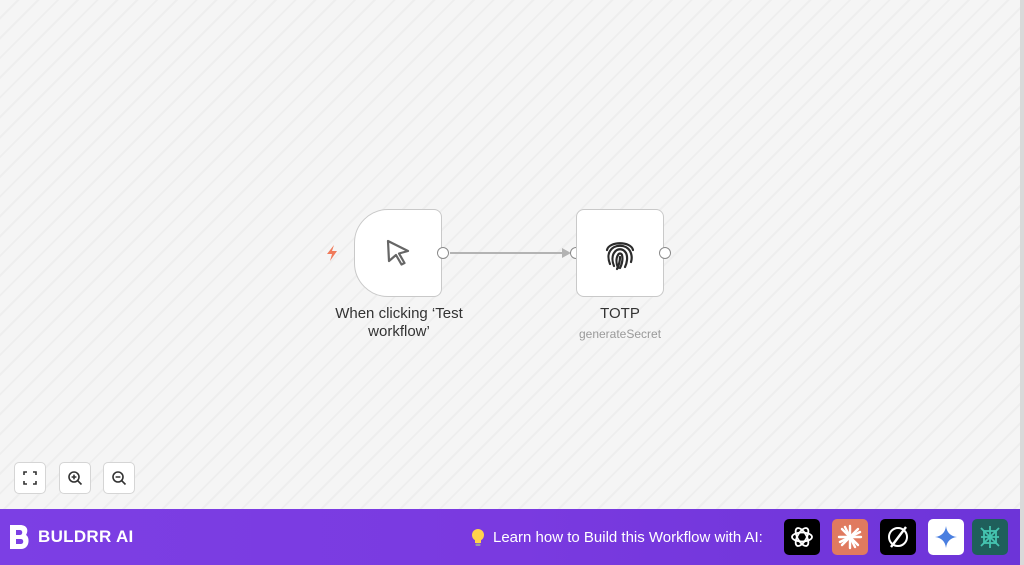 The width and height of the screenshot is (1024, 565). What do you see at coordinates (665, 253) in the screenshot?
I see `totp-output-port` at bounding box center [665, 253].